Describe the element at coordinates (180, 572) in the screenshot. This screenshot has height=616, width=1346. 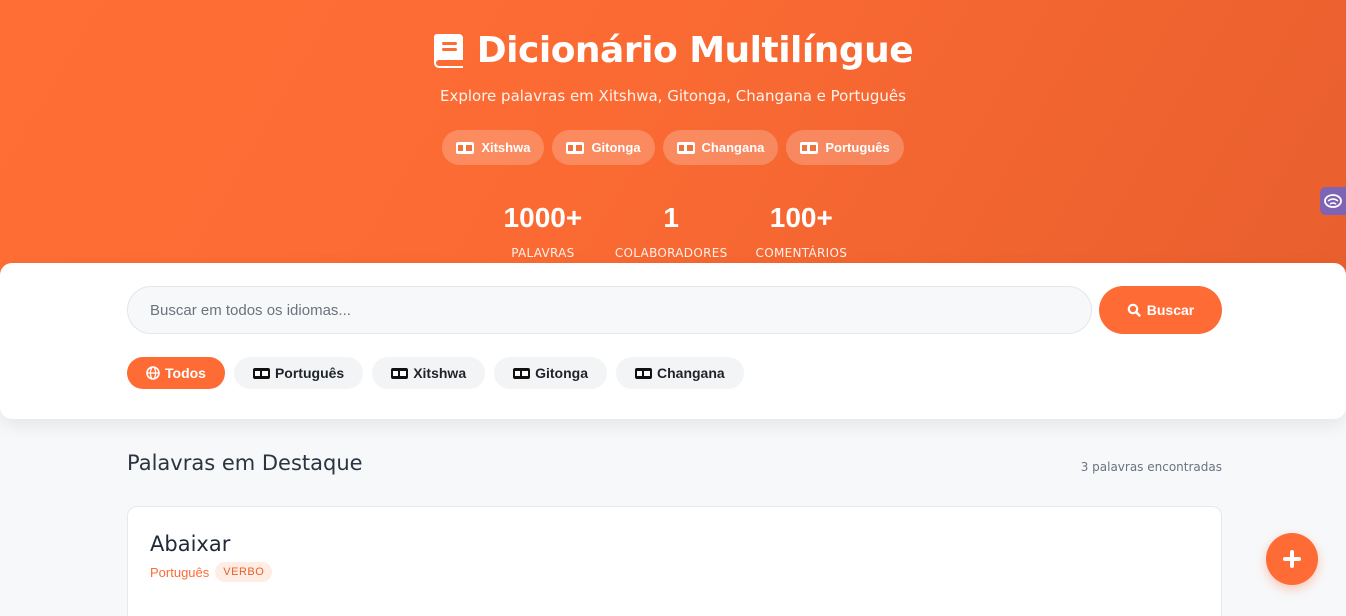
I see `word-language: Português` at that location.